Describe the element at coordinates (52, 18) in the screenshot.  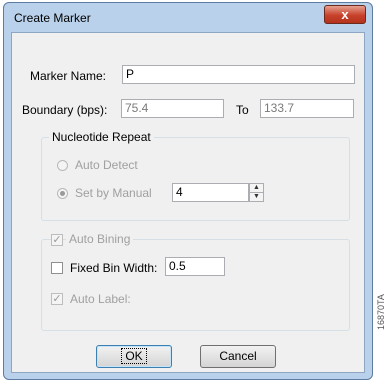
I see `window-title: Create Marker` at that location.